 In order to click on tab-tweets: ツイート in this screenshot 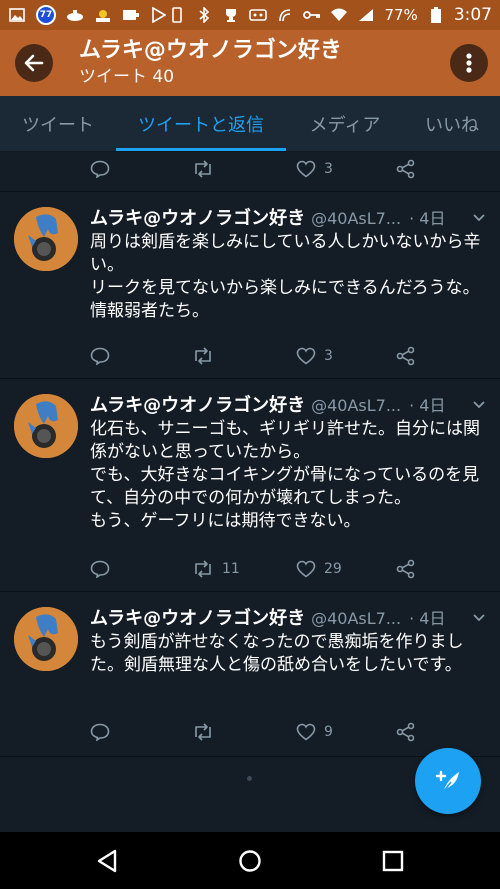, I will do `click(58, 124)`.